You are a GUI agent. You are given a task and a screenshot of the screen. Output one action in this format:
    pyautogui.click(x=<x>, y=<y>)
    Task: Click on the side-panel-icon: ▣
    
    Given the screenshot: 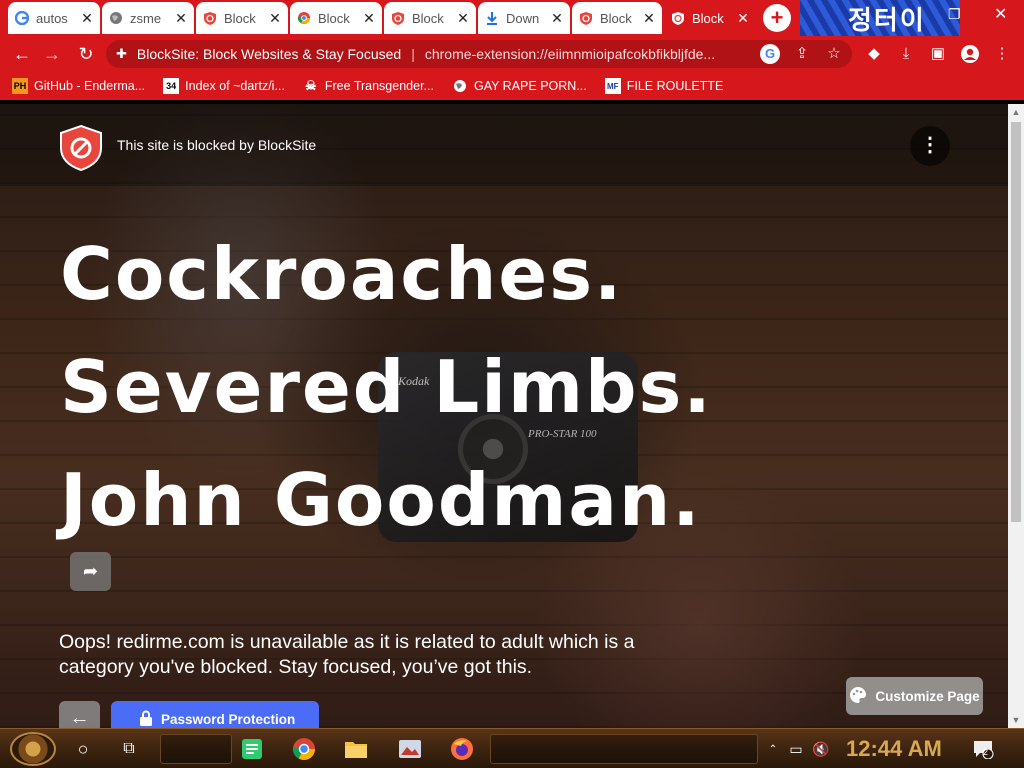 What is the action you would take?
    pyautogui.click(x=938, y=54)
    